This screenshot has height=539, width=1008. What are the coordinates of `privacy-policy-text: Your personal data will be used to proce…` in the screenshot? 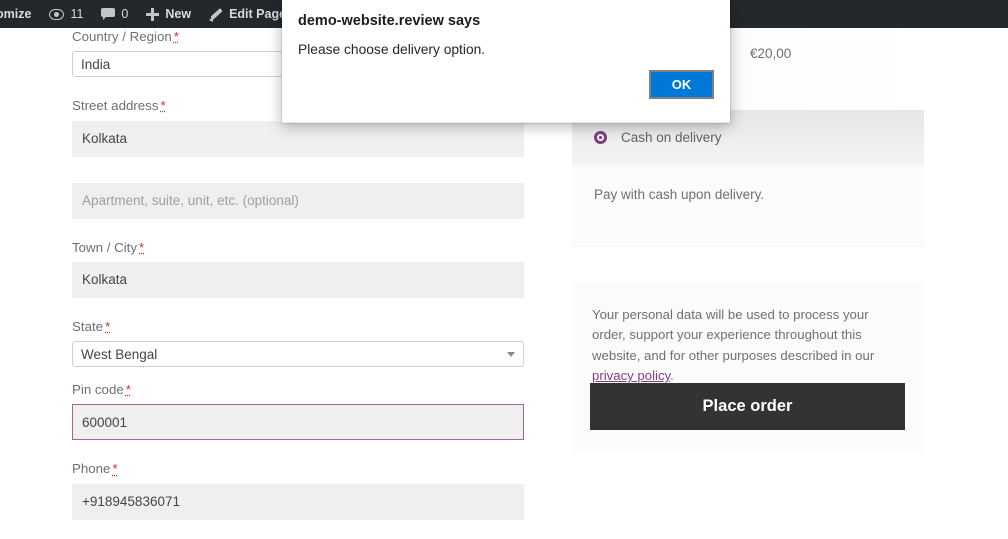 It's located at (748, 335).